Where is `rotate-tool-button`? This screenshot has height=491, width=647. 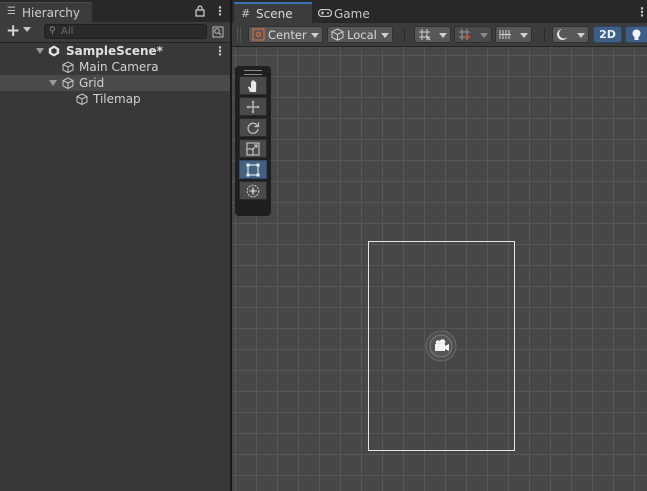
rotate-tool-button is located at coordinates (253, 127).